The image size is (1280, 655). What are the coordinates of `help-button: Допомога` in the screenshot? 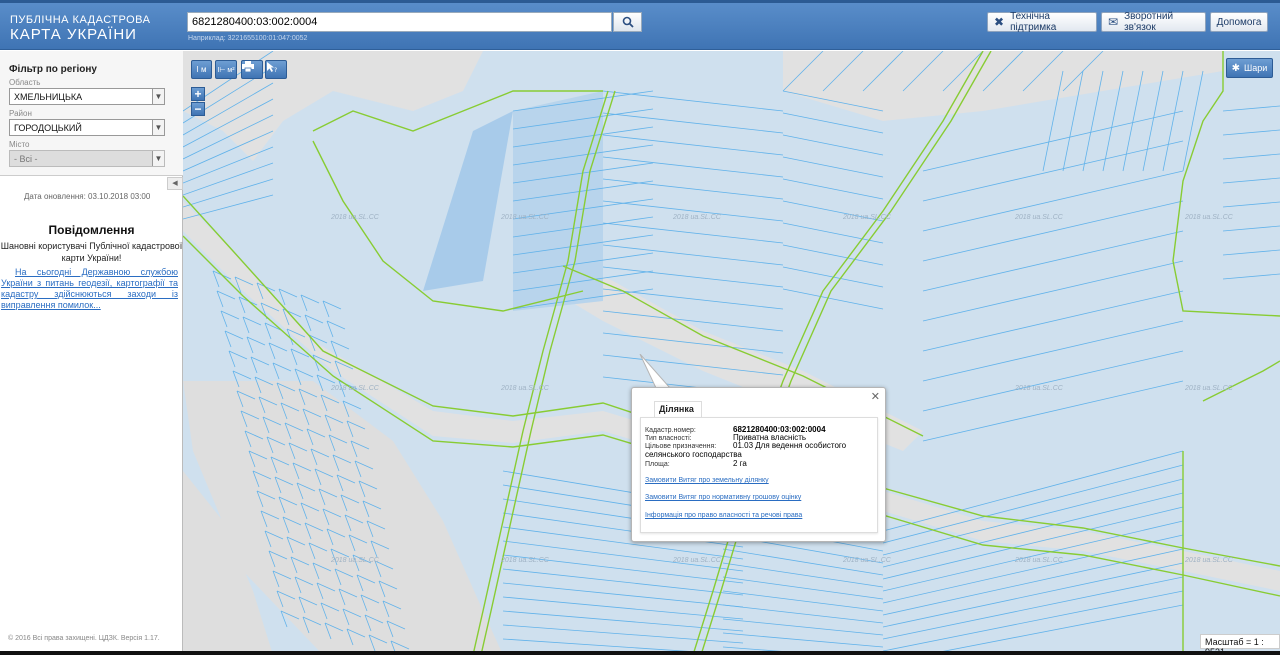 It's located at (1239, 22).